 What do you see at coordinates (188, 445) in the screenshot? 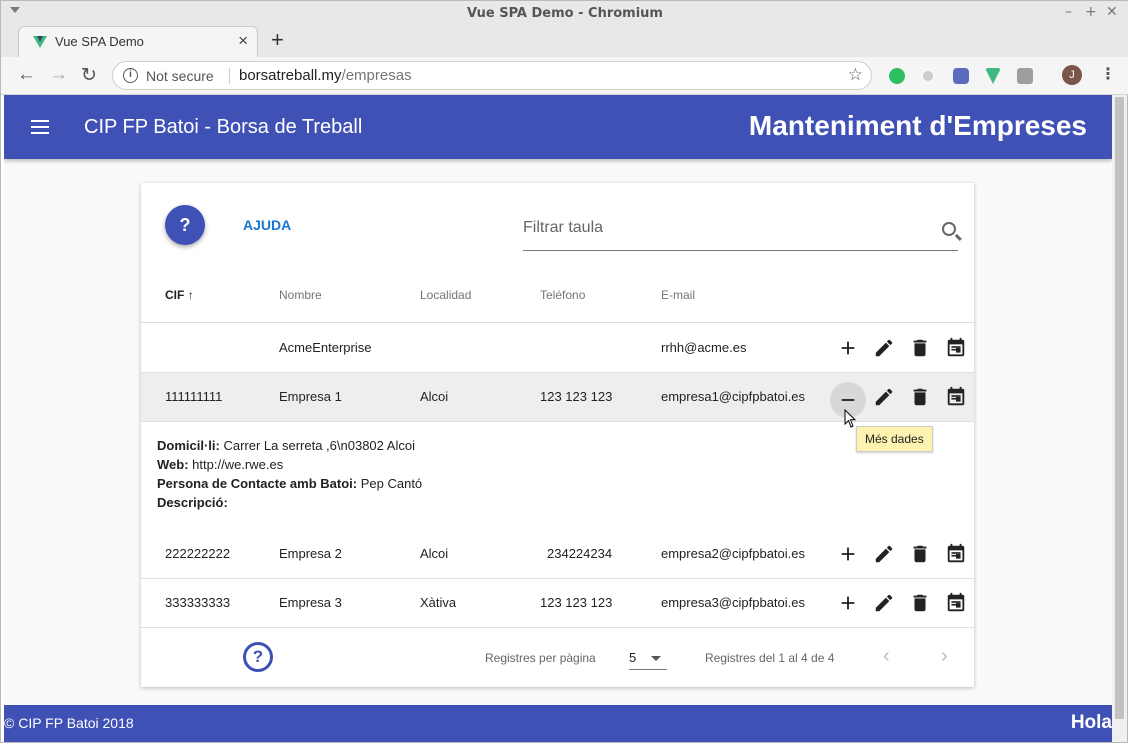
I see `detail-address-label: Domicil·li:` at bounding box center [188, 445].